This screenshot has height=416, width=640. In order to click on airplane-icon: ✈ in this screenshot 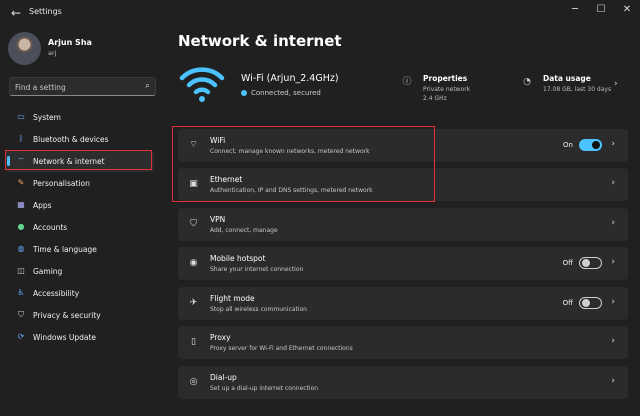, I will do `click(193, 303)`.